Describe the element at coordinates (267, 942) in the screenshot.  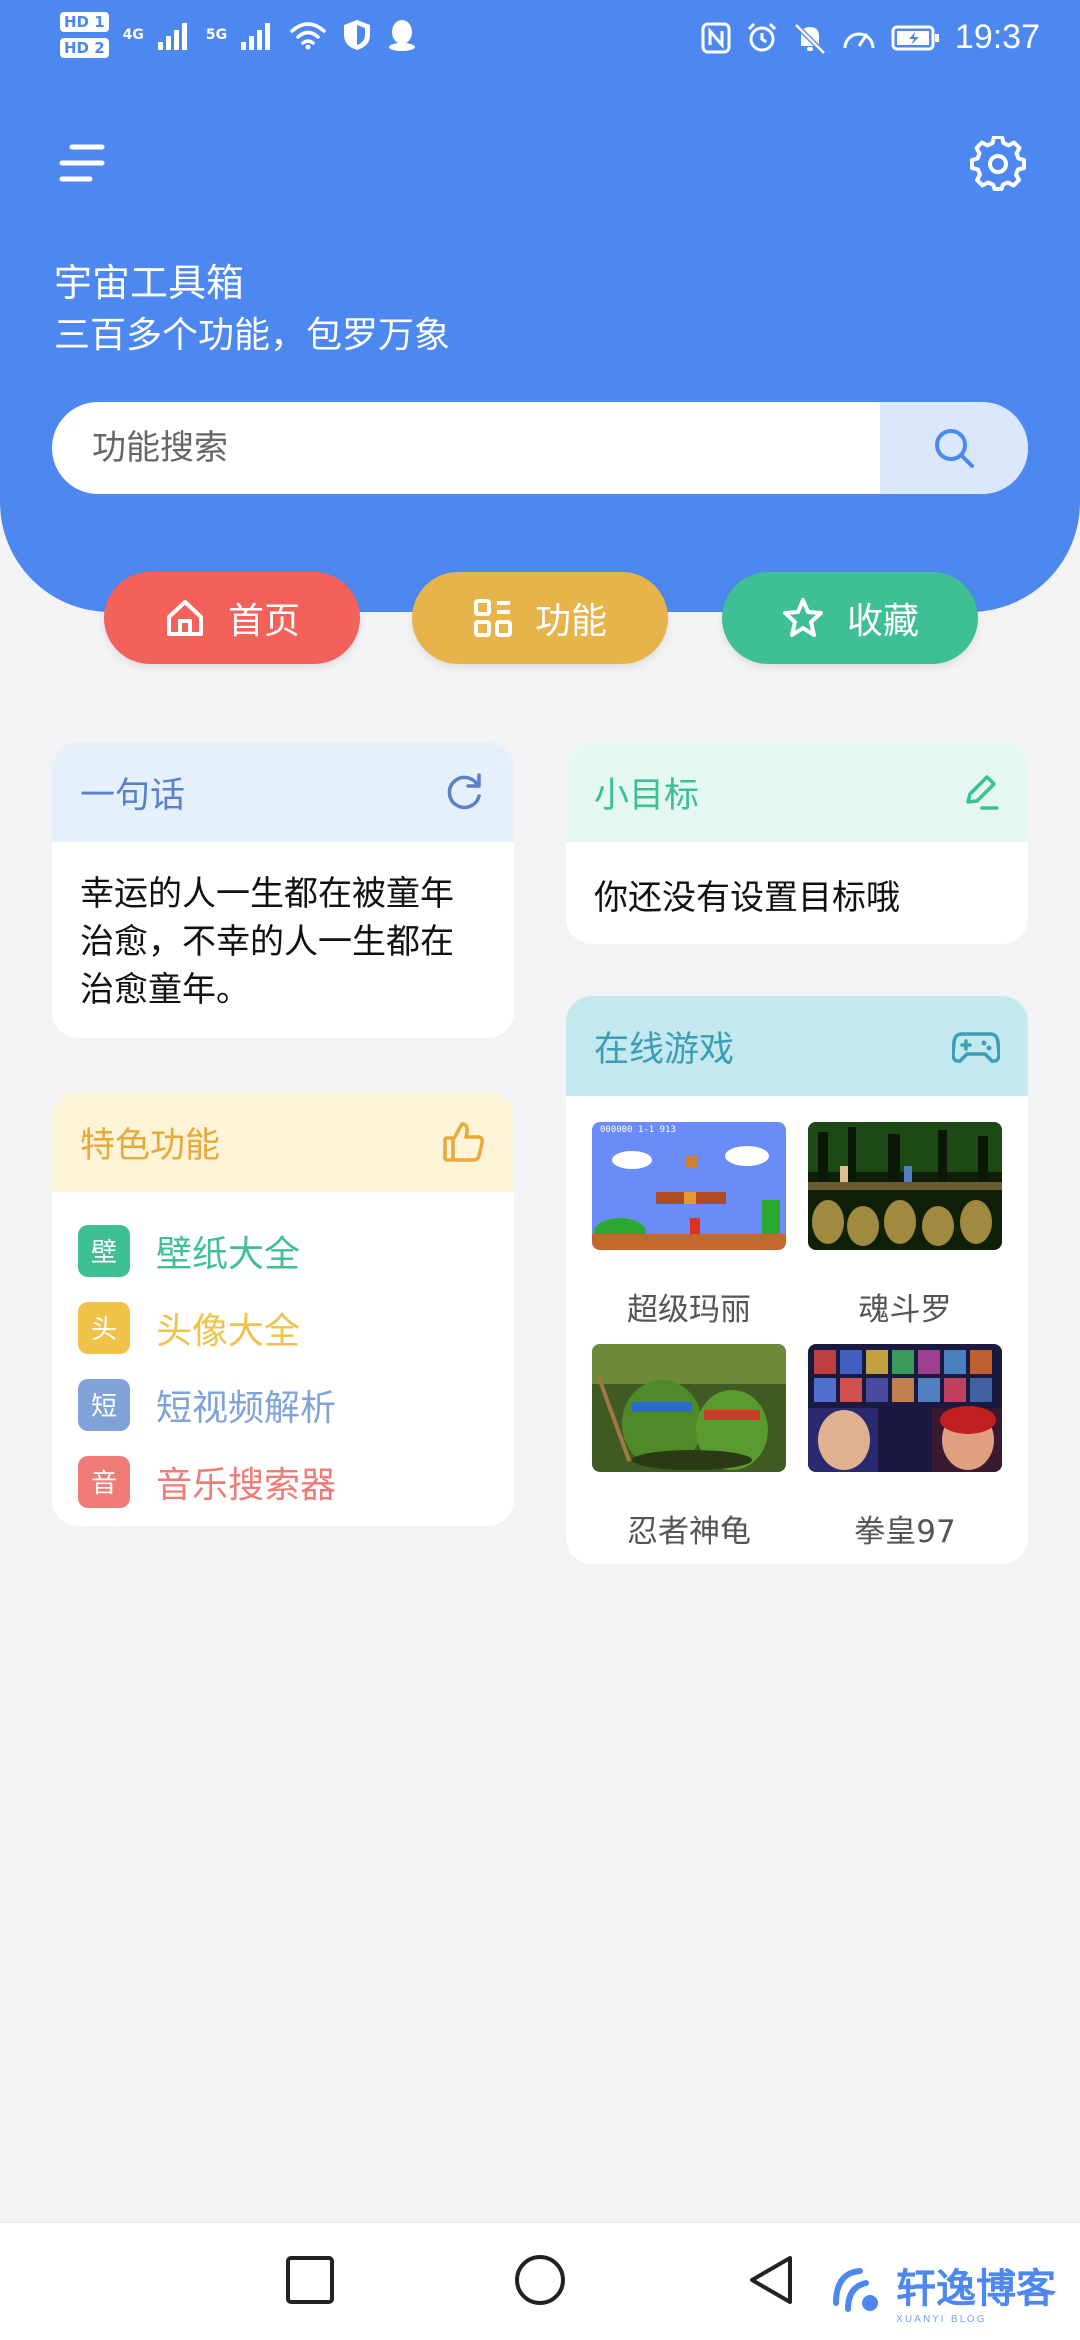
I see `quote-text: 幸运的人一生都在被童年治愈，不幸的人一生都在治愈童年。` at that location.